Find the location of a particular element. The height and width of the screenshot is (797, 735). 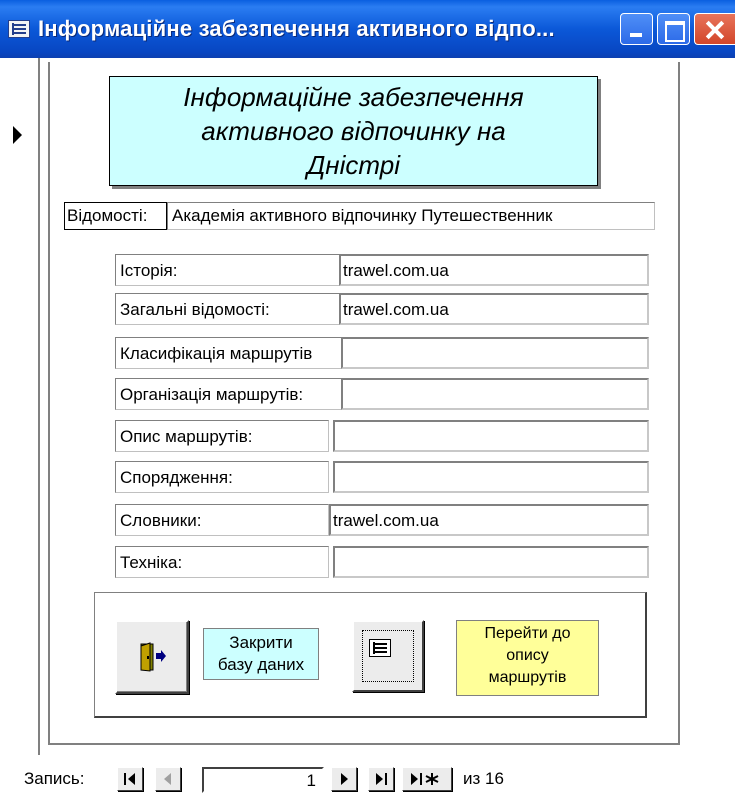

technique-field is located at coordinates (491, 562).